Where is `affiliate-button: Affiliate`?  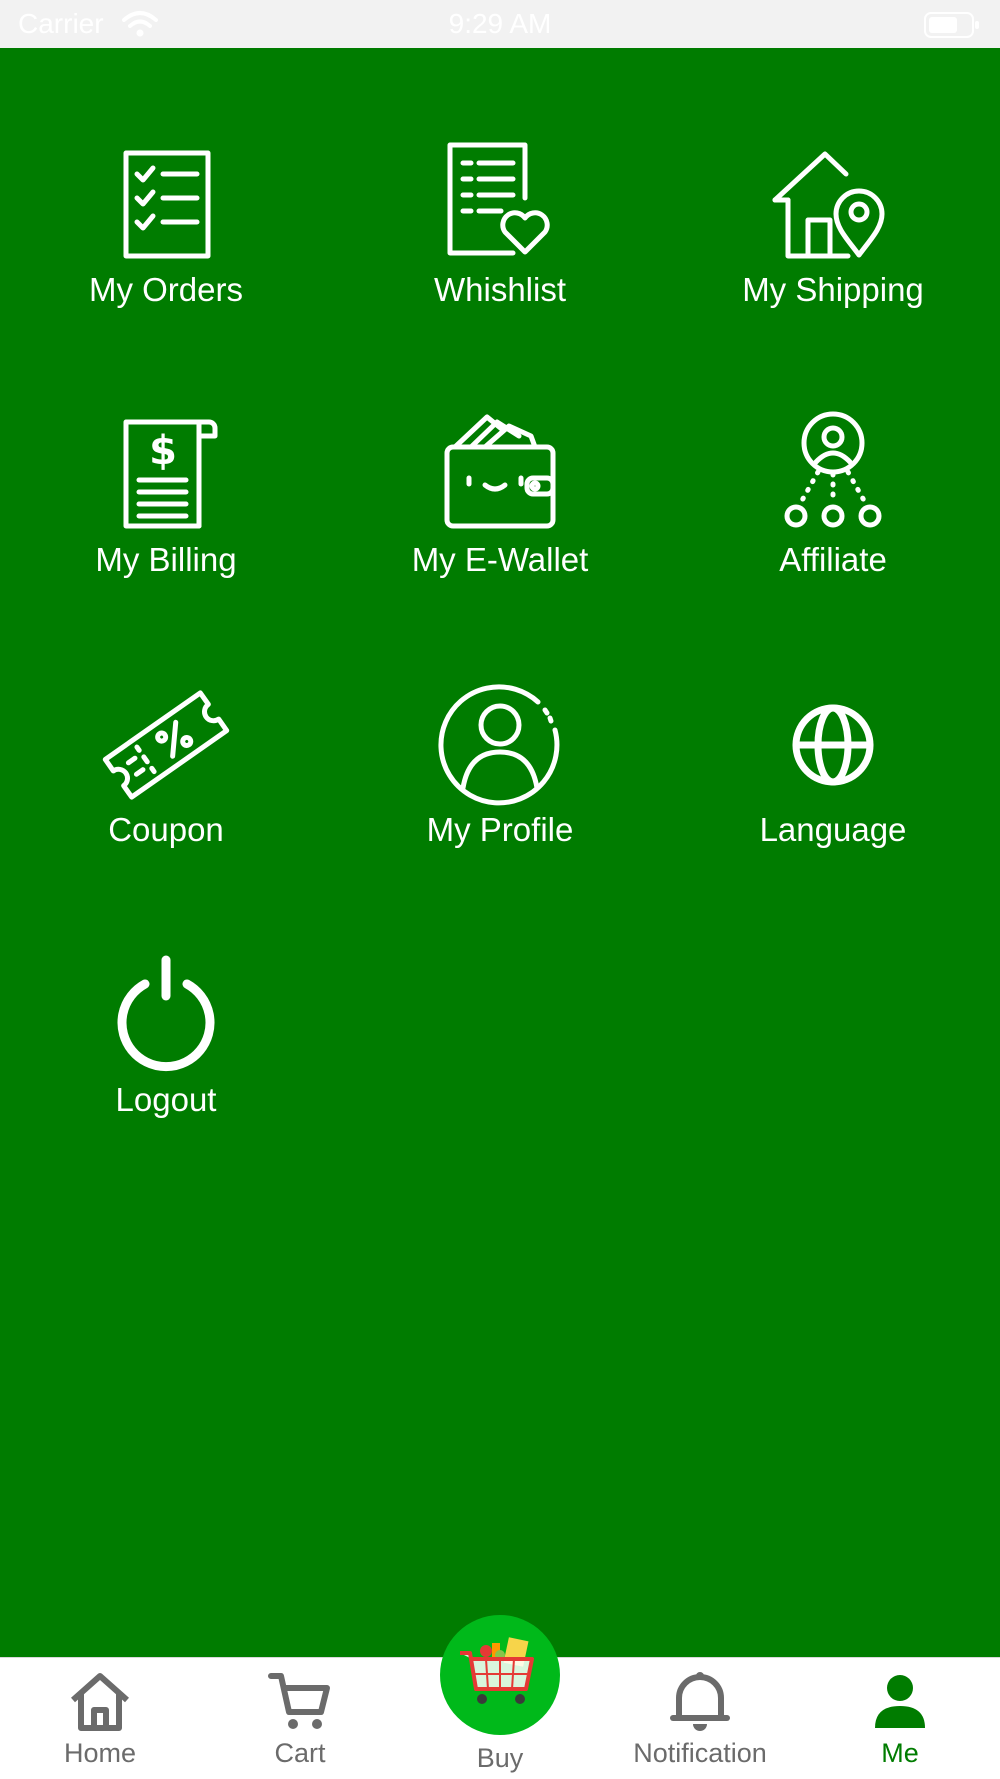
affiliate-button: Affiliate is located at coordinates (833, 510).